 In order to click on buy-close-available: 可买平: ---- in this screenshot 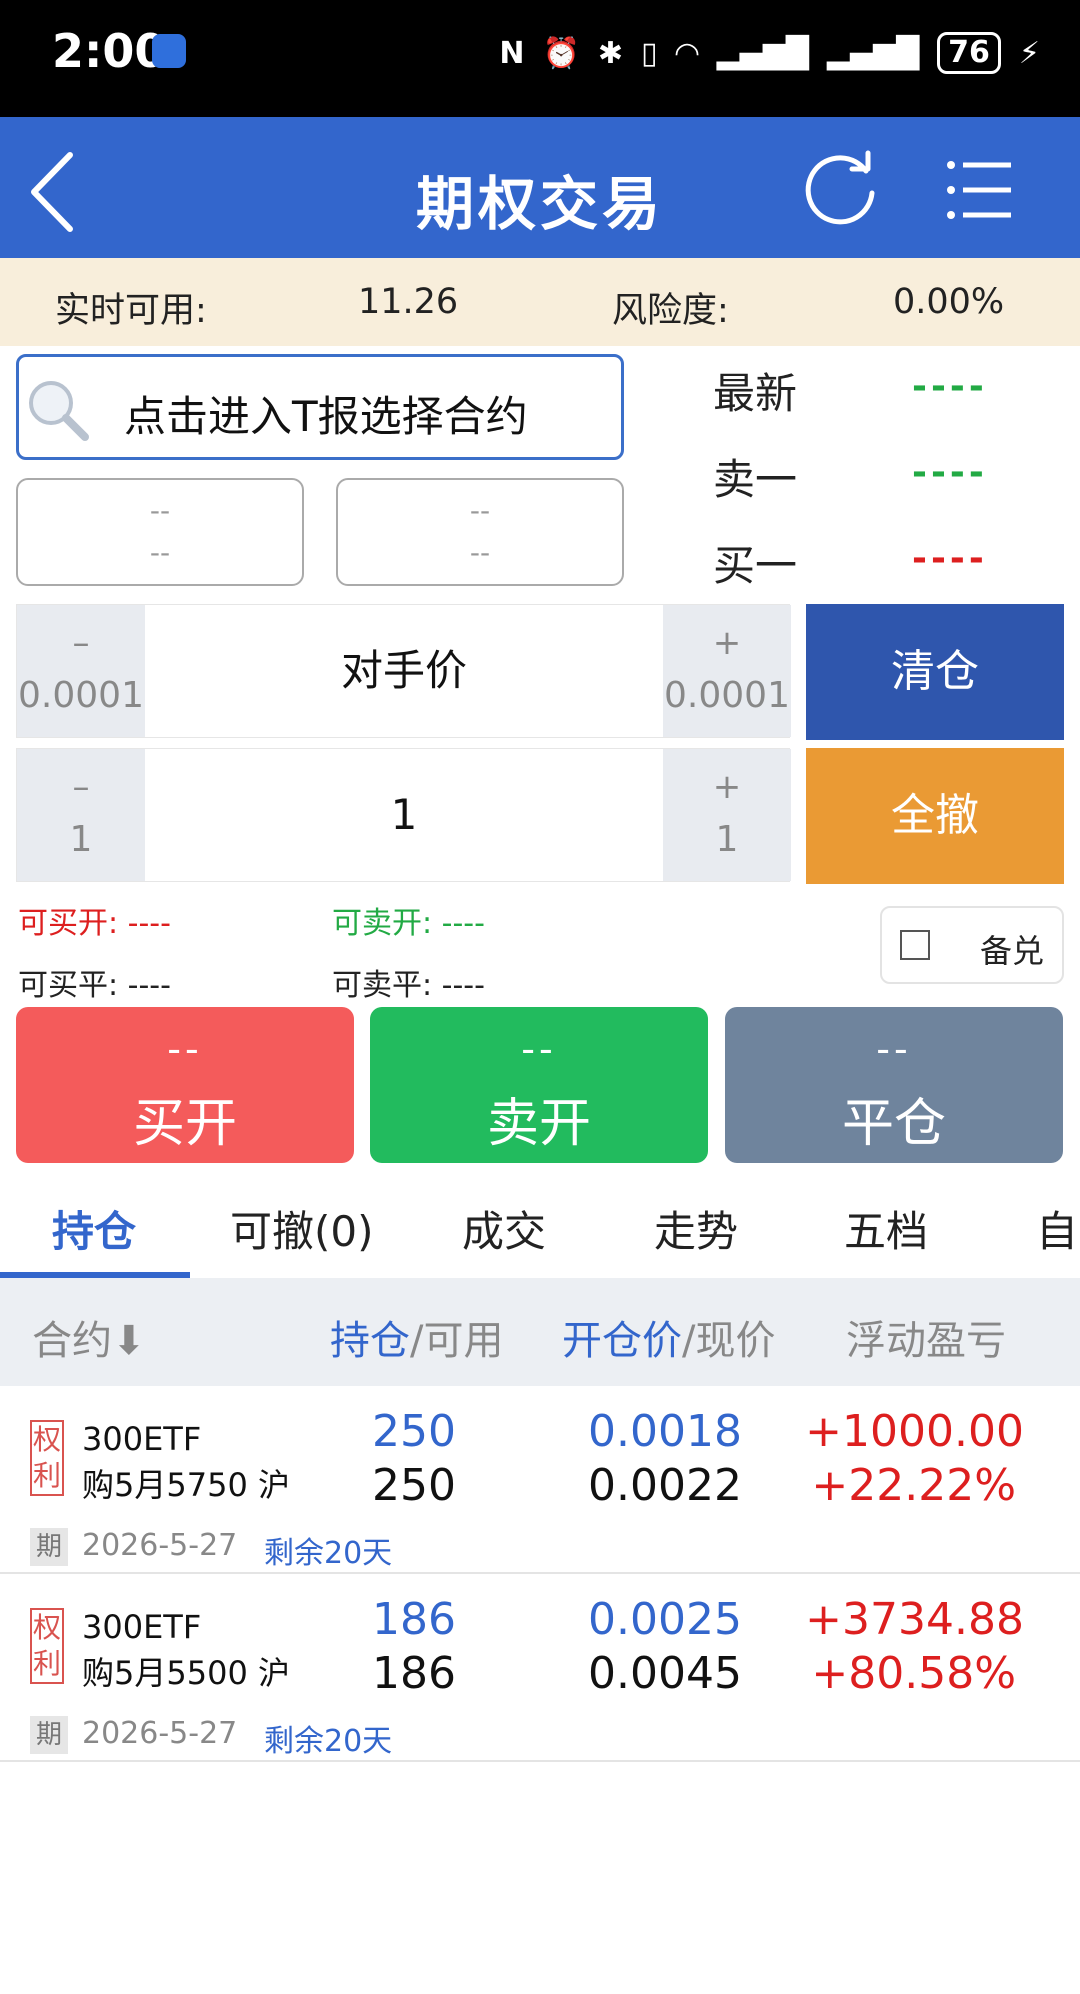, I will do `click(94, 985)`.